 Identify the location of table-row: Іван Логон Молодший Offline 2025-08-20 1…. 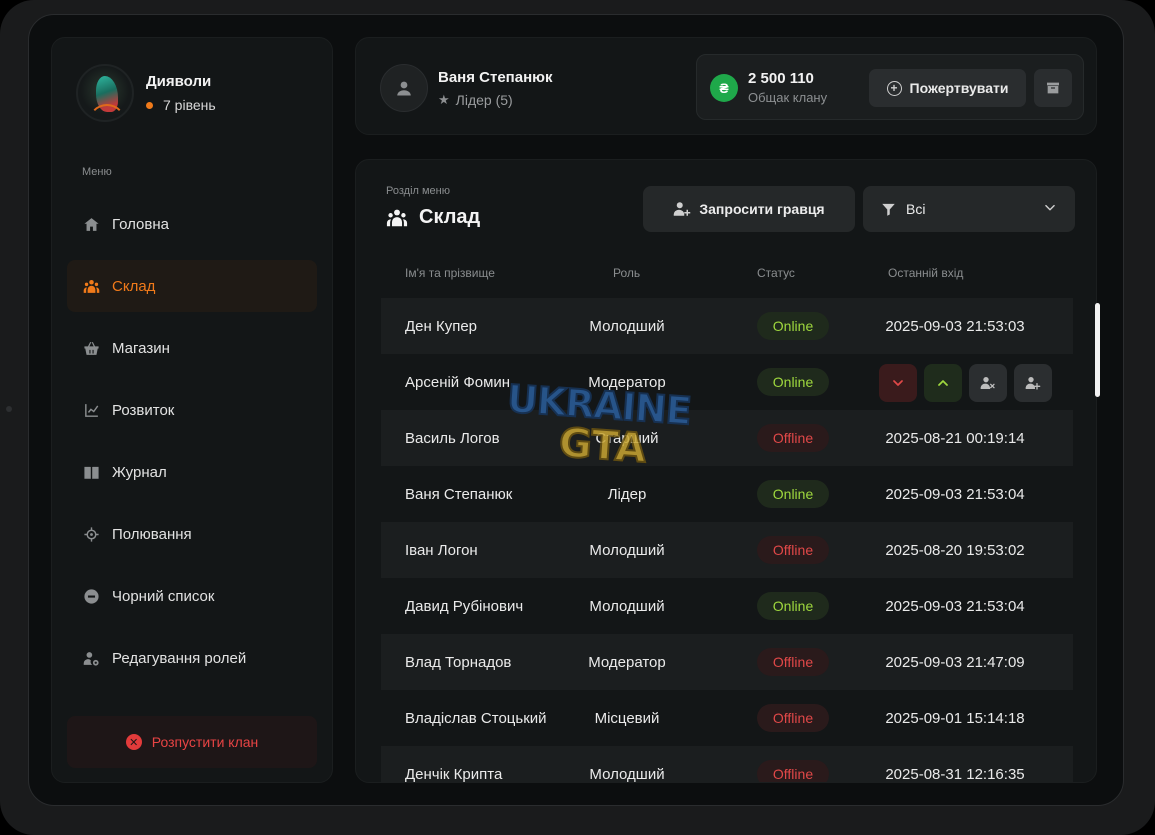
(727, 550).